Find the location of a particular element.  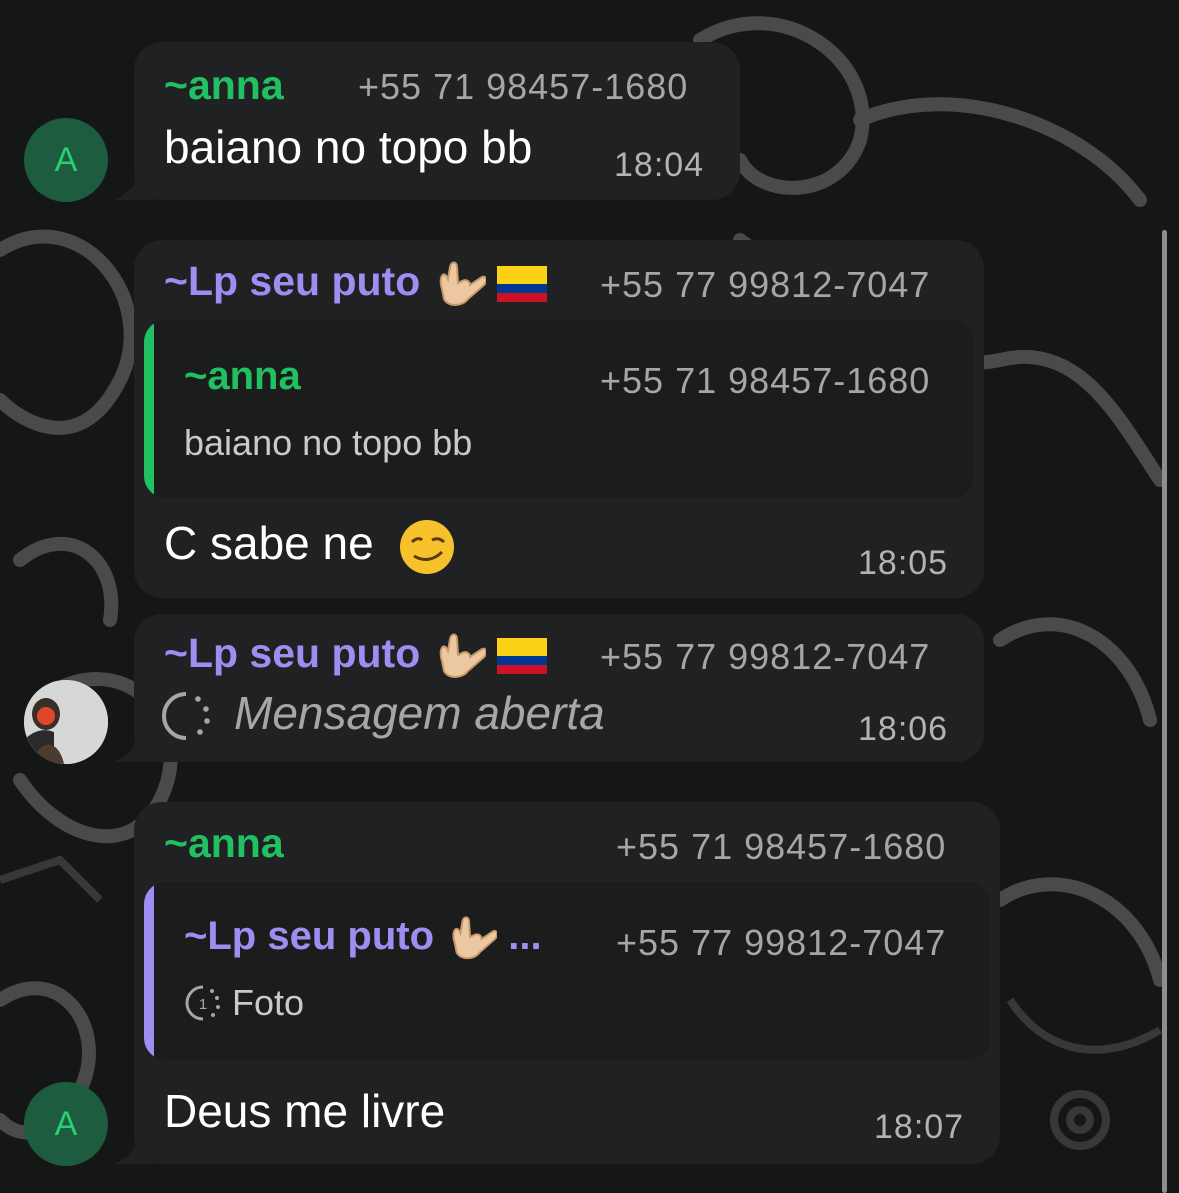

svg-text: 1 is located at coordinates (203, 1004).